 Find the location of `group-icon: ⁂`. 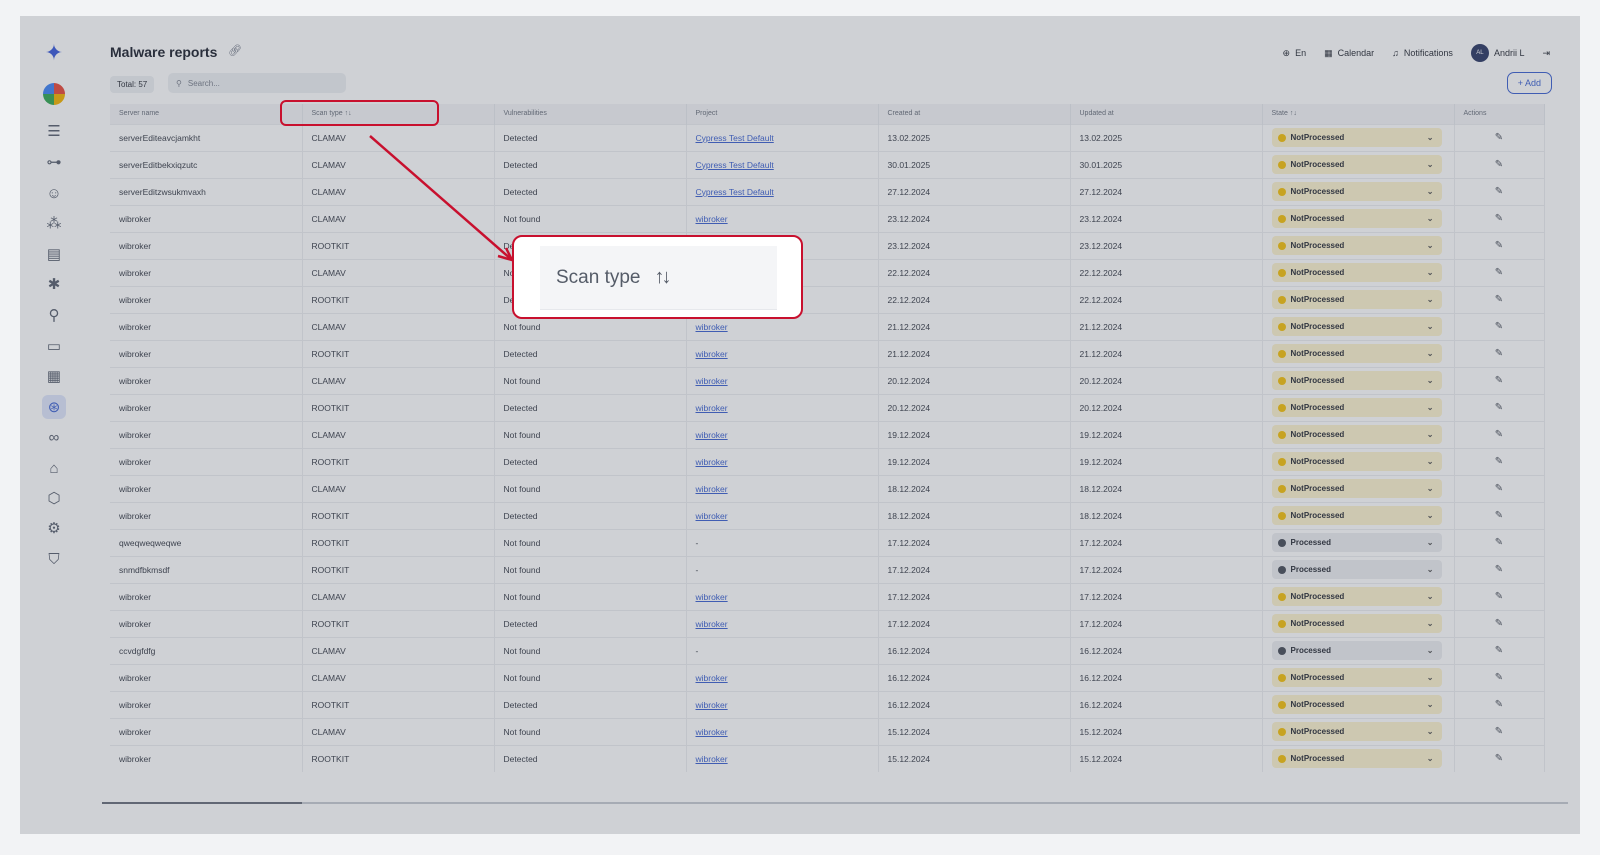

group-icon: ⁂ is located at coordinates (54, 223).